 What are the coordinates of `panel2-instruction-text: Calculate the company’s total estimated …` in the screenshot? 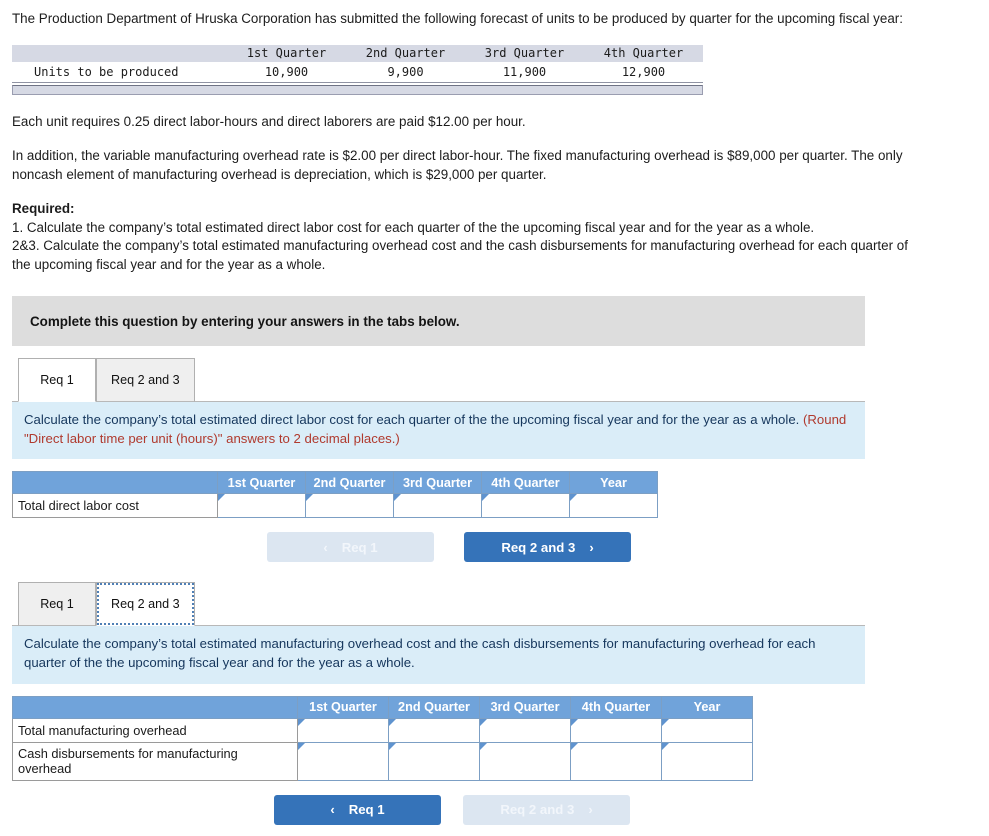 It's located at (404, 644).